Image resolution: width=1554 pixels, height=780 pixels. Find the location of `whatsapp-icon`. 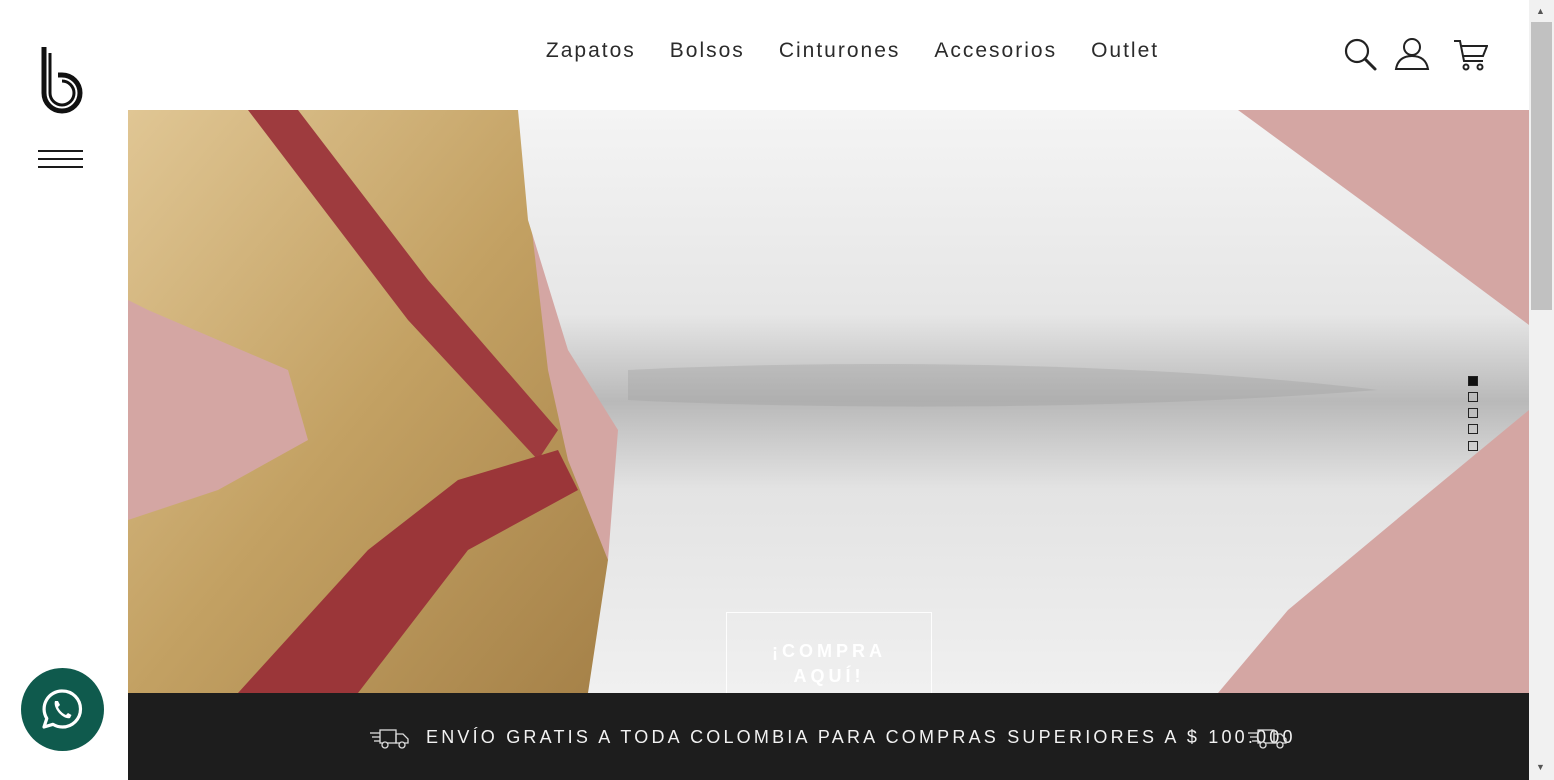

whatsapp-icon is located at coordinates (62, 709).